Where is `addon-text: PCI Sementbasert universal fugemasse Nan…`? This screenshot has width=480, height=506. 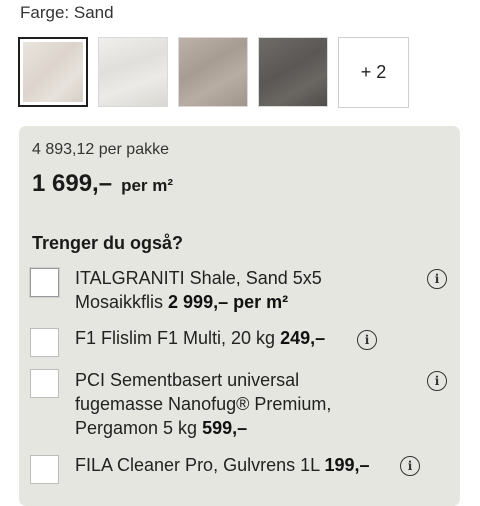 addon-text: PCI Sementbasert universal fugemasse Nan… is located at coordinates (240, 404).